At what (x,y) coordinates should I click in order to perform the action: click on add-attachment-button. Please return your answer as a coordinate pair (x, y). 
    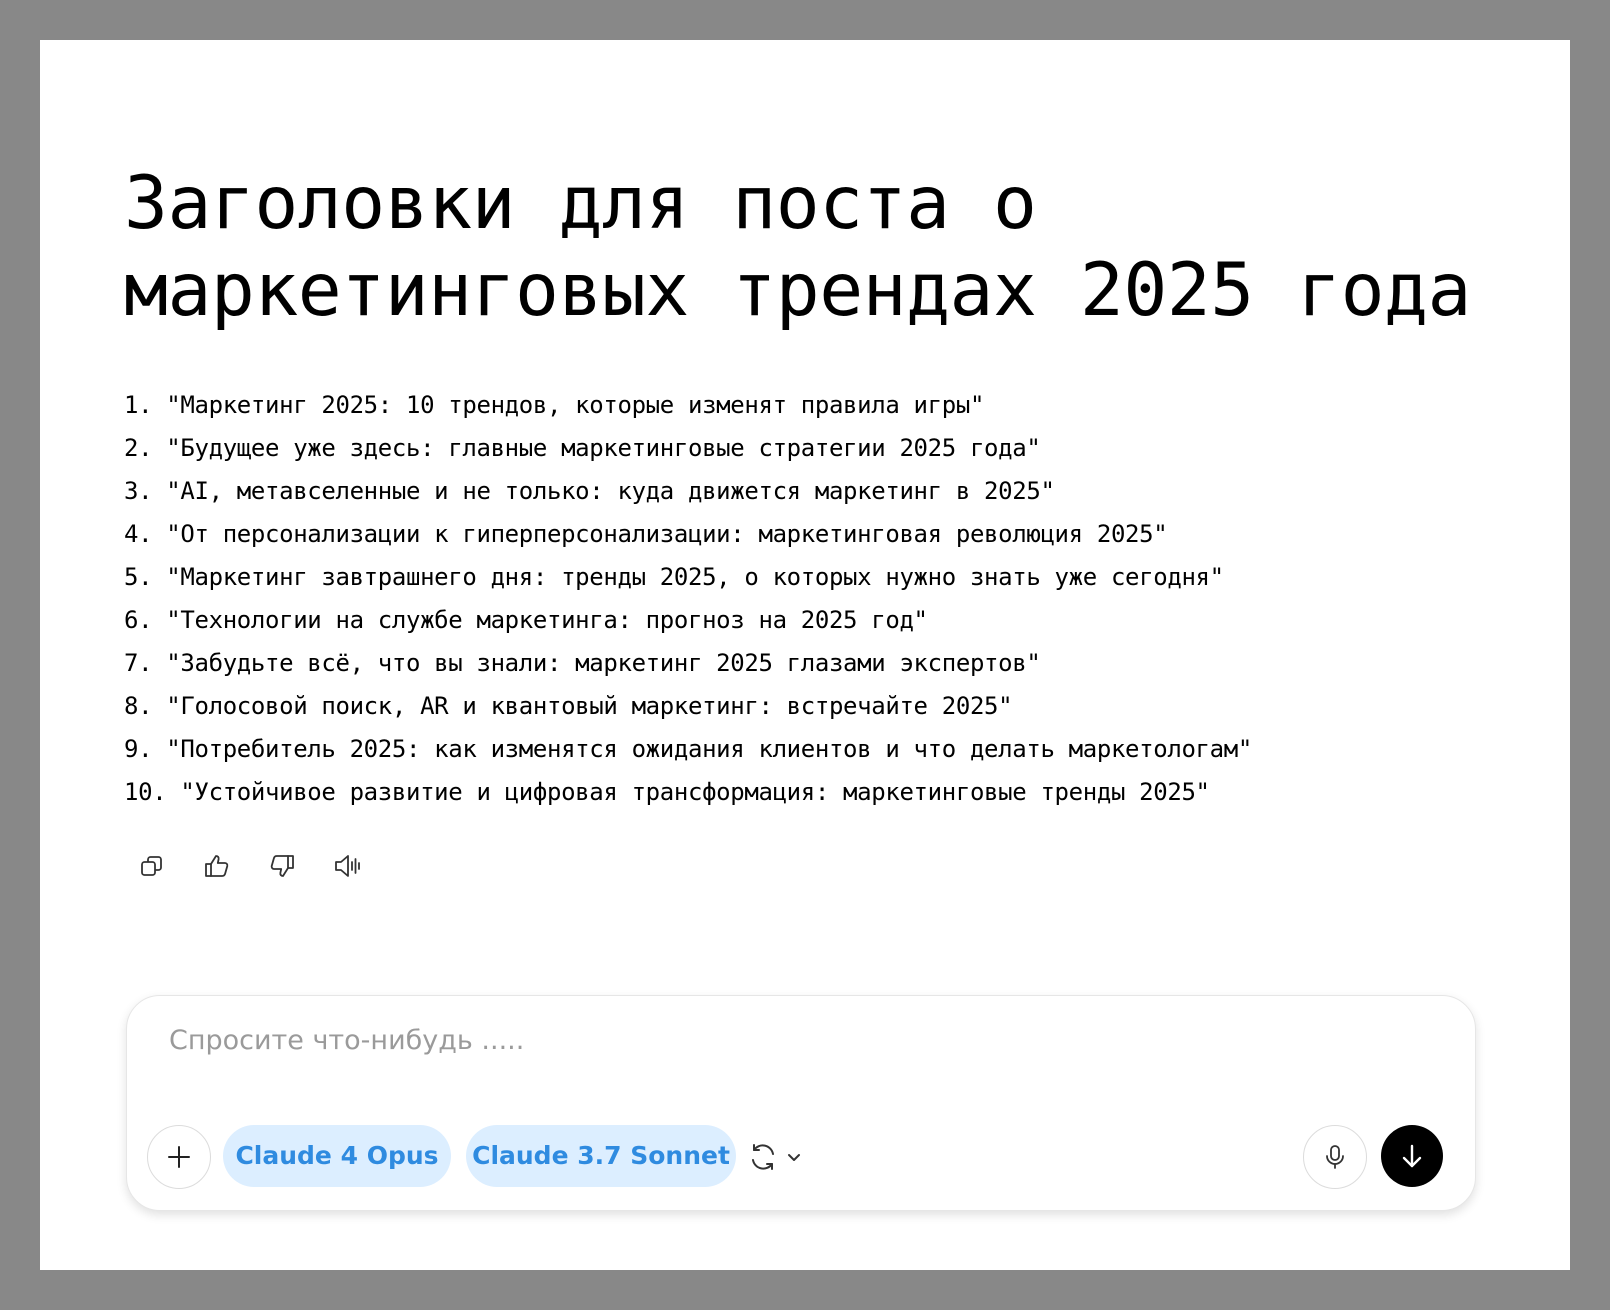
    Looking at the image, I should click on (179, 1157).